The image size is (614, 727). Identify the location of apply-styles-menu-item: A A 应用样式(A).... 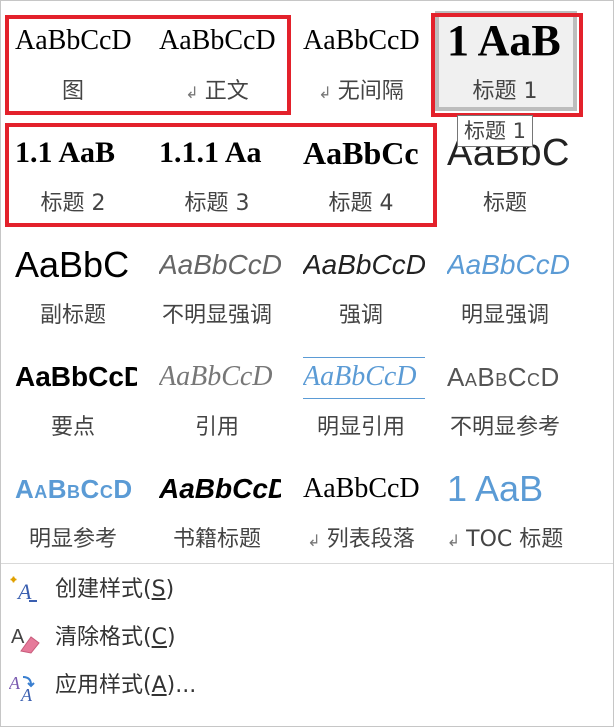
(307, 686).